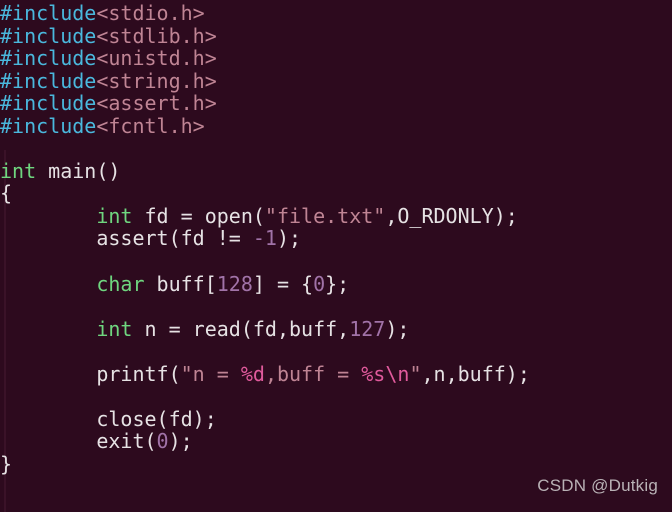  What do you see at coordinates (150, 125) in the screenshot?
I see `code-token-header: <fcntl.h>` at bounding box center [150, 125].